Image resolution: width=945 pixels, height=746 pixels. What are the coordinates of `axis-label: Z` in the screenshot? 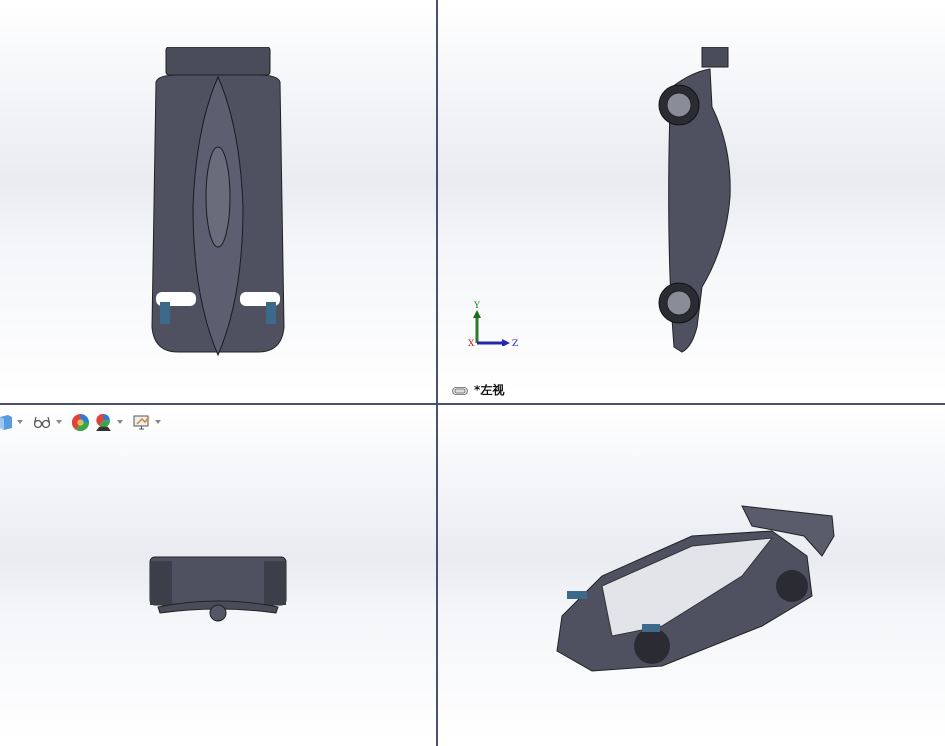 It's located at (515, 344).